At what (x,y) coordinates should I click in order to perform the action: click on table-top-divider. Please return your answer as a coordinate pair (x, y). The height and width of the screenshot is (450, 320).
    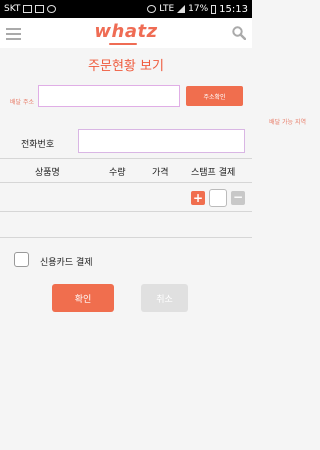
    Looking at the image, I should click on (126, 158).